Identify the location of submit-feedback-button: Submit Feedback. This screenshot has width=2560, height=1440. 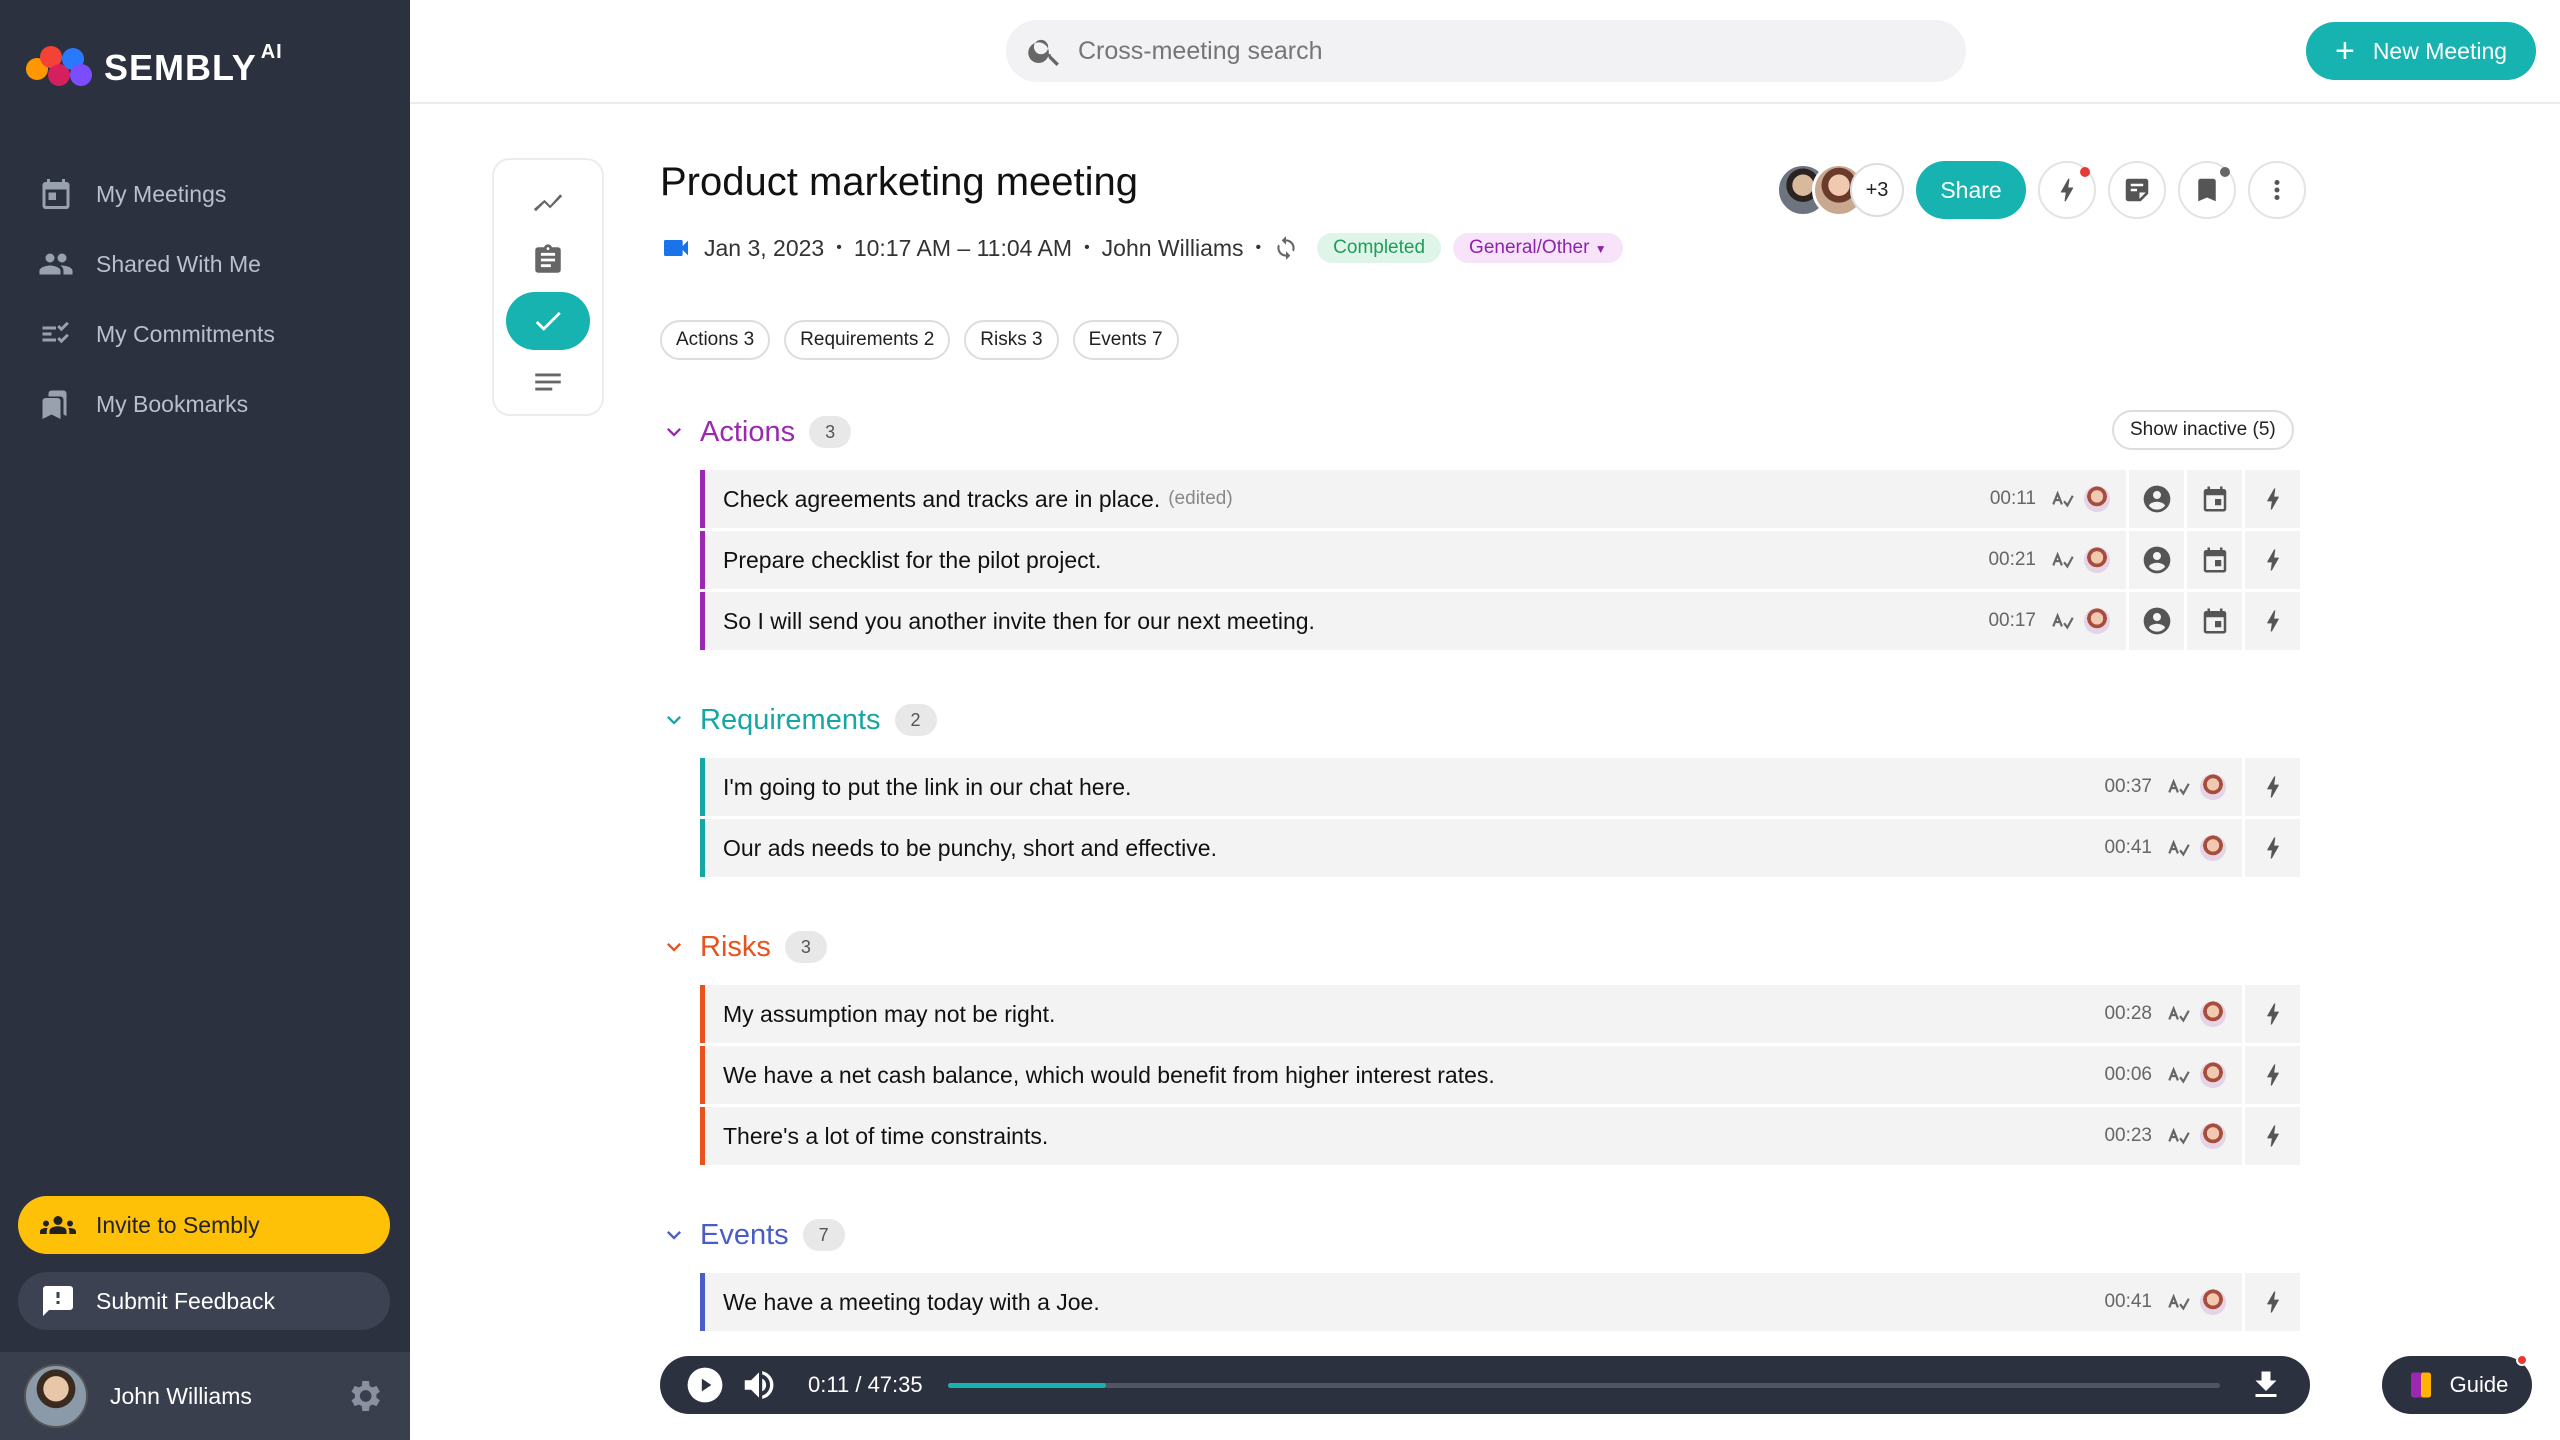
(204, 1301).